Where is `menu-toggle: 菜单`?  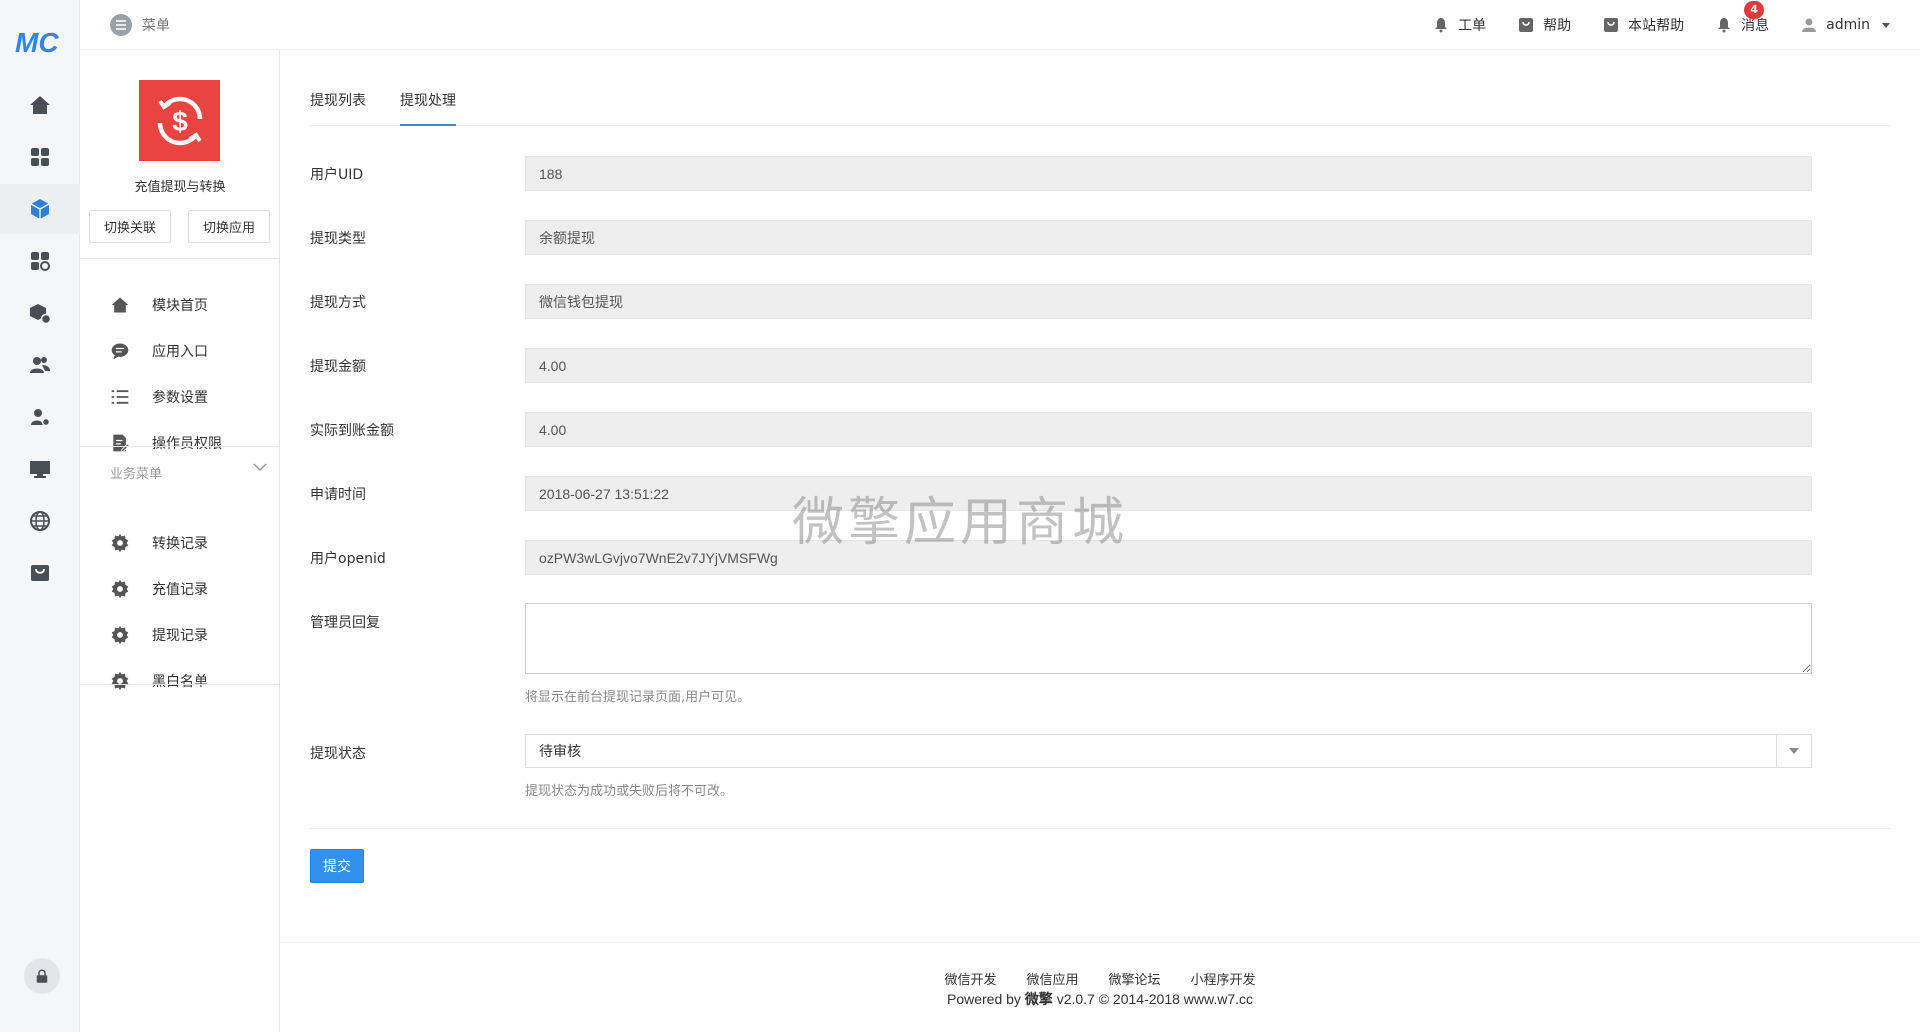
menu-toggle: 菜单 is located at coordinates (140, 25).